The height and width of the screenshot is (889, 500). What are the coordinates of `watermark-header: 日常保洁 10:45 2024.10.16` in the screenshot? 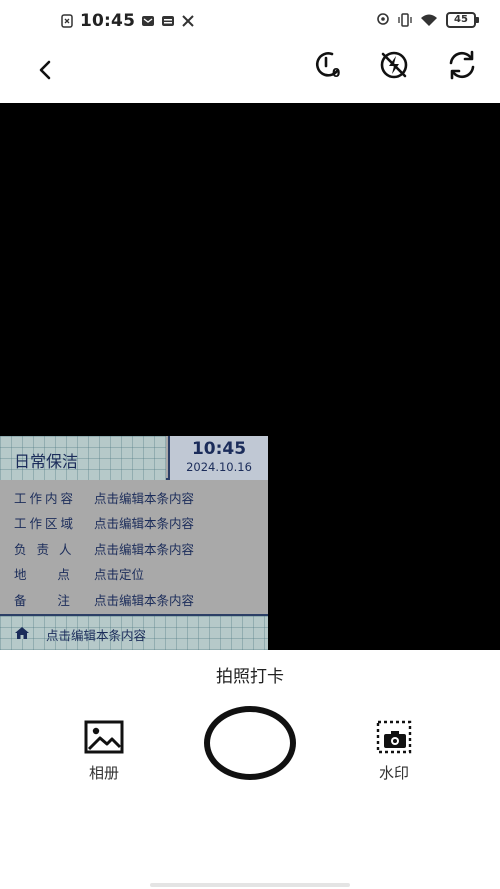 It's located at (134, 458).